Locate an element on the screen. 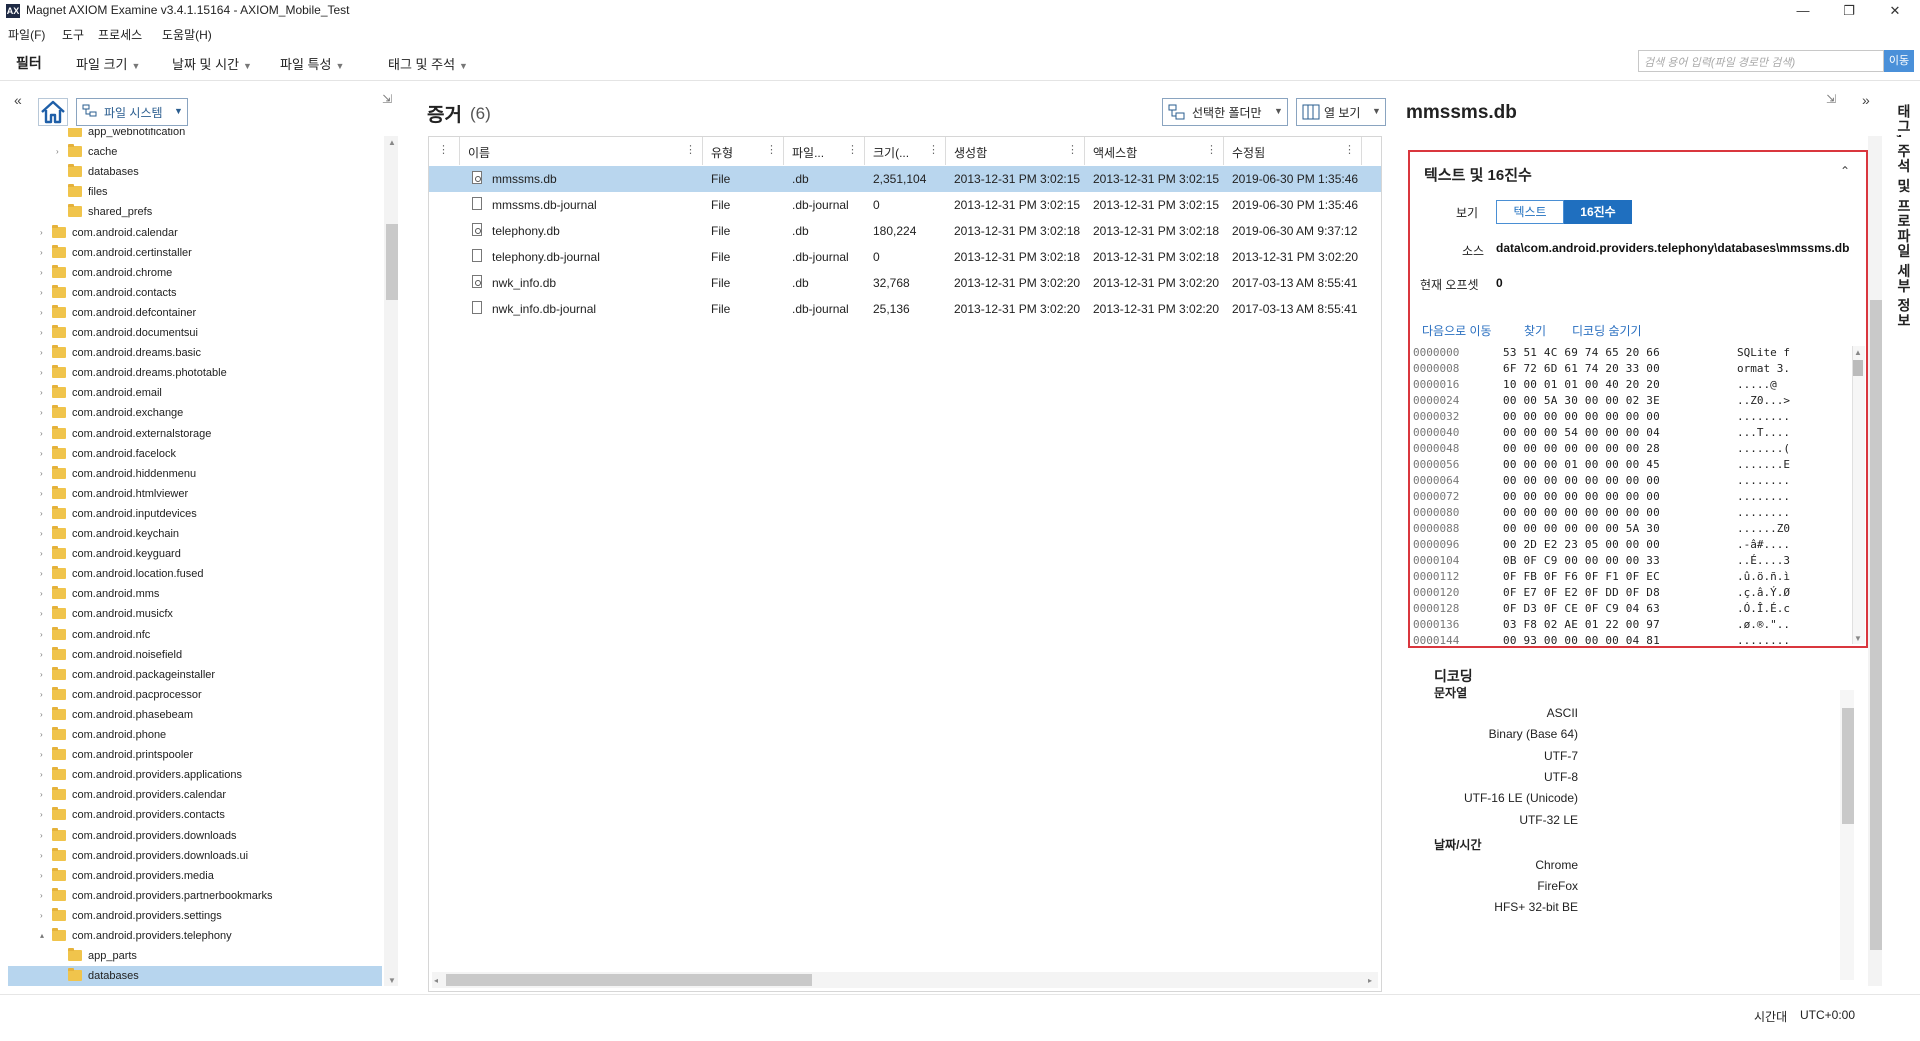 Image resolution: width=1920 pixels, height=1041 pixels. tree-item: › com.android.keyguard is located at coordinates (195, 554).